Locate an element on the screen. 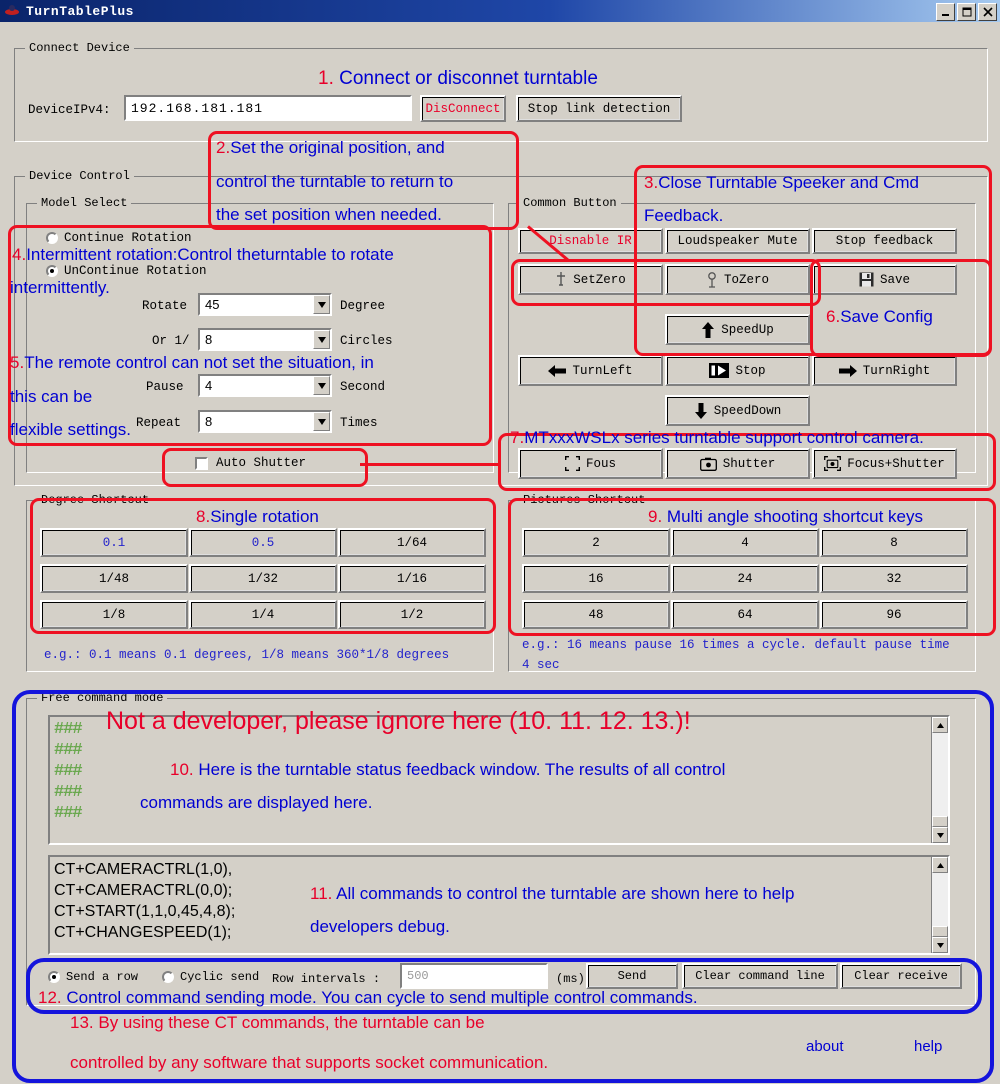 This screenshot has height=1084, width=1000. arrow-right-icon is located at coordinates (847, 371).